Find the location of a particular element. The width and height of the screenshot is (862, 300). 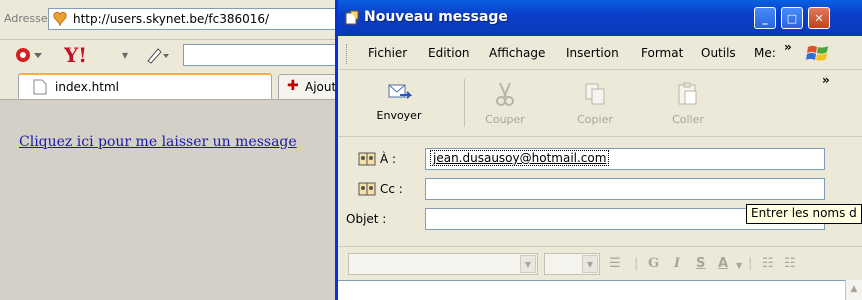

paragraph-style-icon: ☰ is located at coordinates (615, 263).